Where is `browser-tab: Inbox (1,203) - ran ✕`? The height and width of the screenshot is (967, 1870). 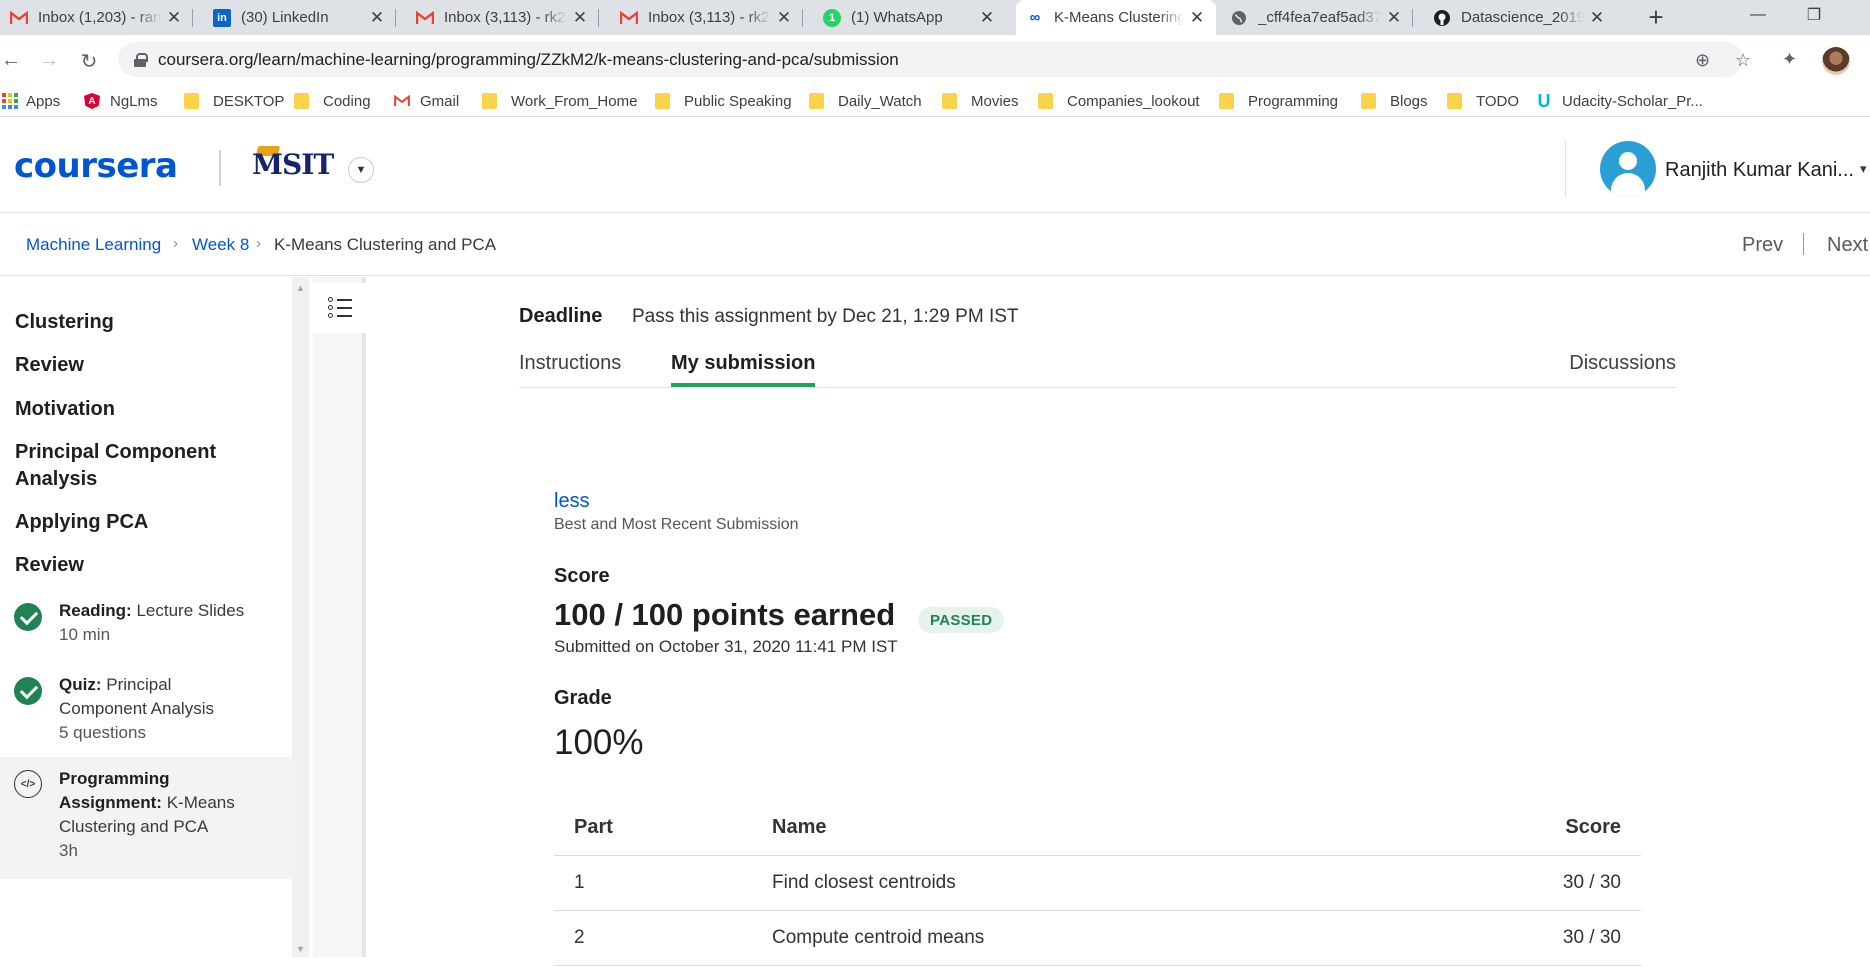
browser-tab: Inbox (1,203) - ran ✕ is located at coordinates (96, 17).